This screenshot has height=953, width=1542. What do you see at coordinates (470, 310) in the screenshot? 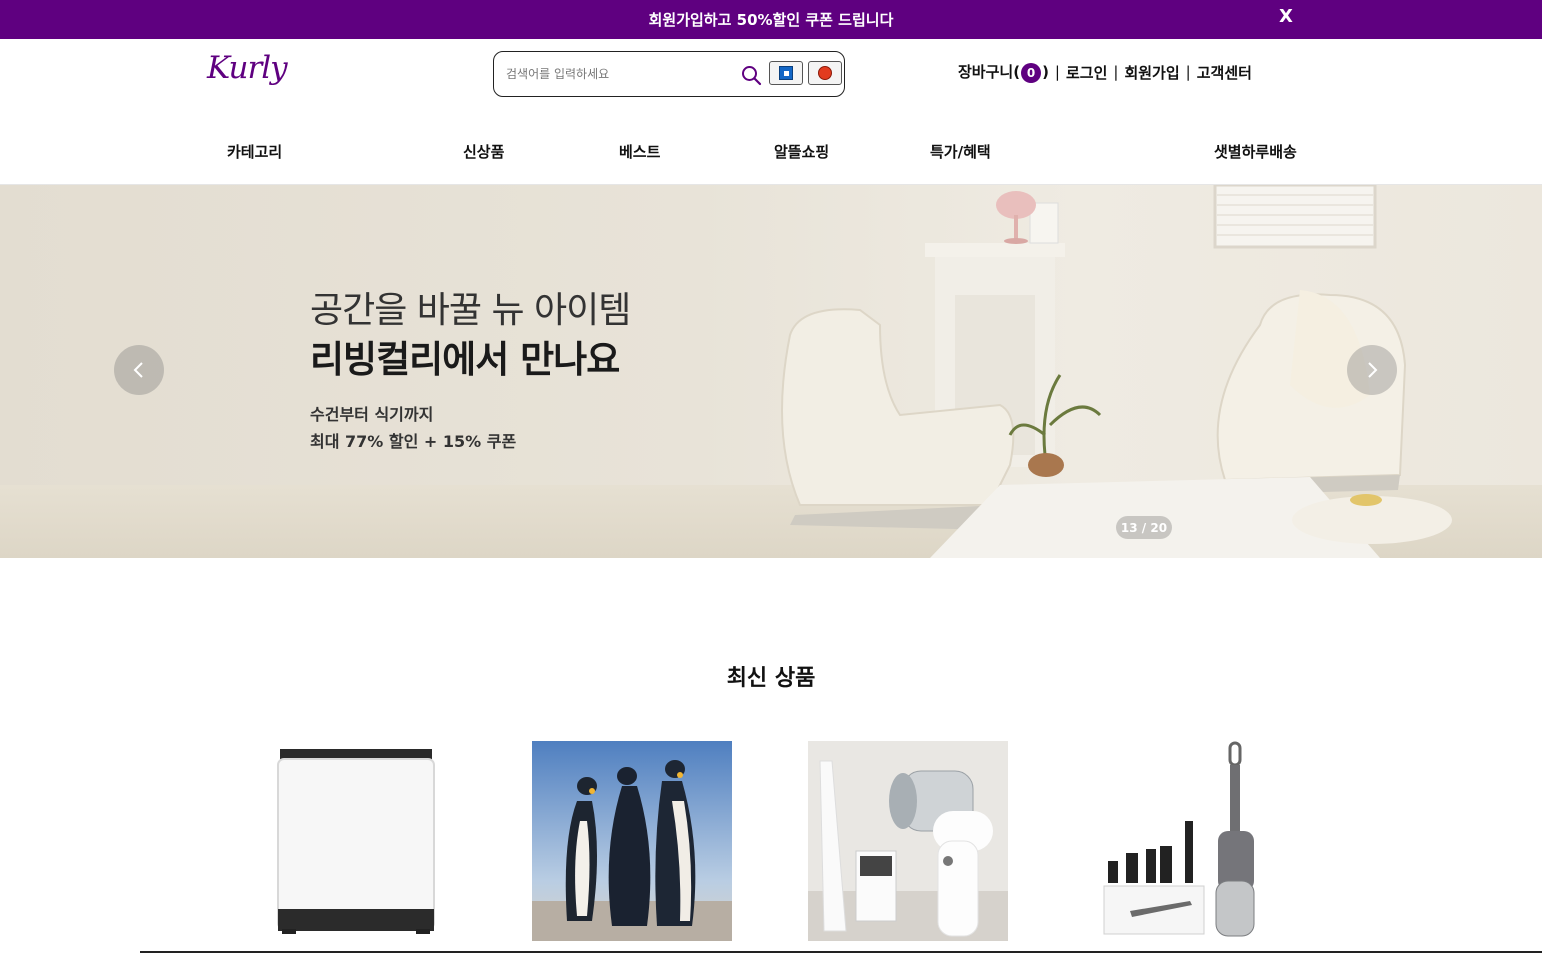
I see `hero-headline: 공간을 바꿀 뉴 아이템` at bounding box center [470, 310].